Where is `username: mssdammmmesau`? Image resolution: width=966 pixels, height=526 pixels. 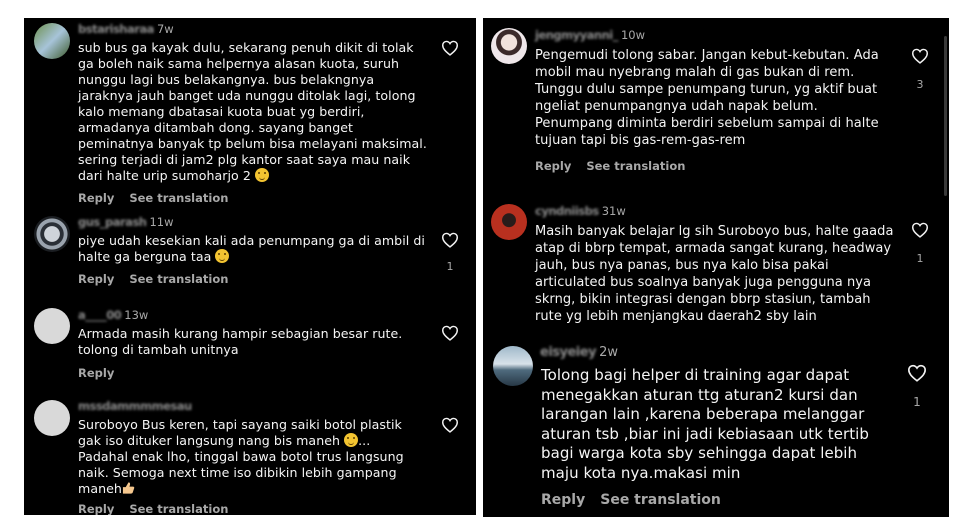 username: mssdammmmesau is located at coordinates (135, 406).